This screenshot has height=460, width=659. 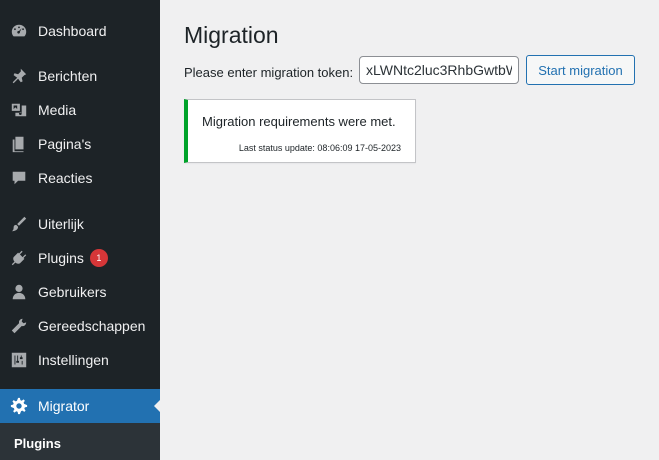 What do you see at coordinates (72, 292) in the screenshot?
I see `sidebar-item-label: Gebruikers` at bounding box center [72, 292].